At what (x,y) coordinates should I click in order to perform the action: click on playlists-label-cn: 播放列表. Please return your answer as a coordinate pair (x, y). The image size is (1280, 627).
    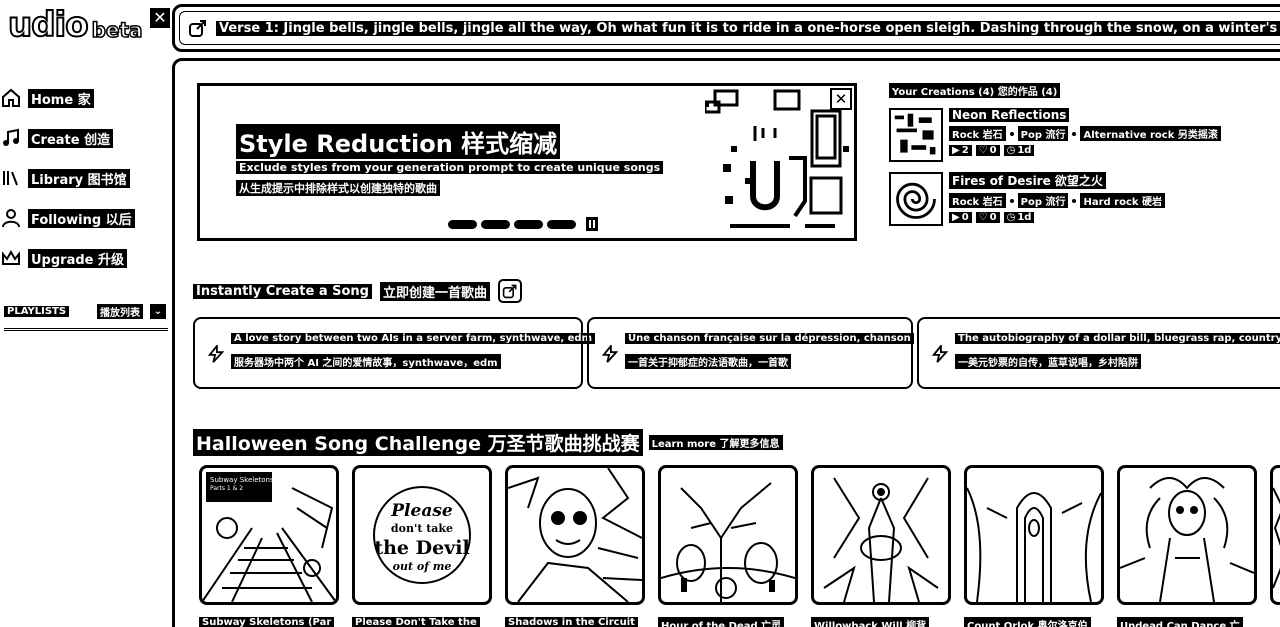
    Looking at the image, I should click on (120, 311).